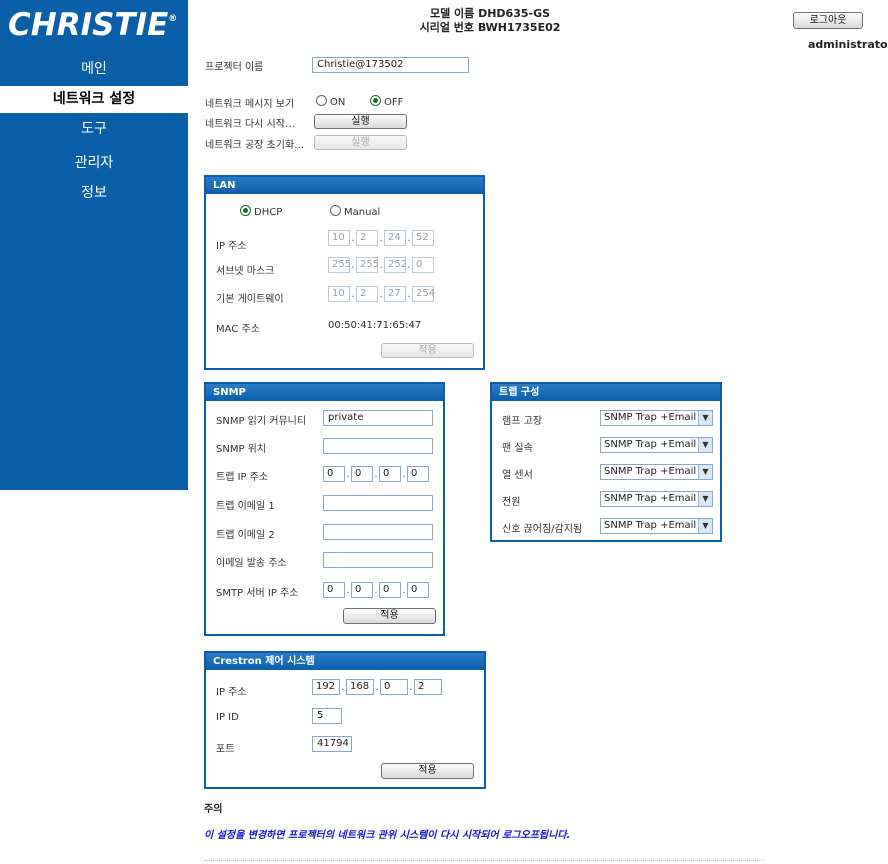  Describe the element at coordinates (656, 526) in the screenshot. I see `trap-signal-select: SNMP Trap +Email ▼` at that location.